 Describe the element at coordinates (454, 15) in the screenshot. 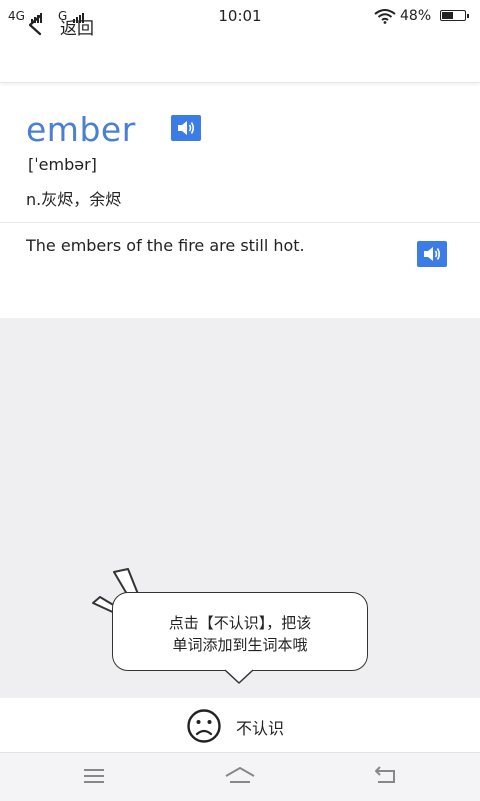

I see `battery-icon` at that location.